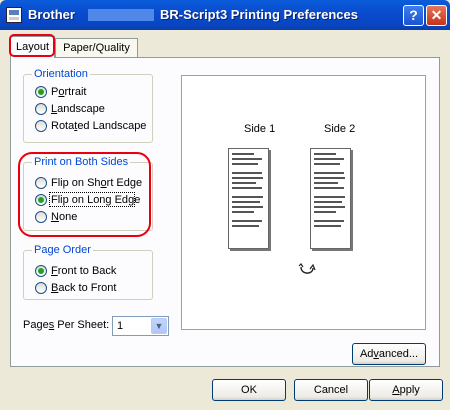 Image resolution: width=450 pixels, height=410 pixels. I want to click on redacted-model-name, so click(121, 15).